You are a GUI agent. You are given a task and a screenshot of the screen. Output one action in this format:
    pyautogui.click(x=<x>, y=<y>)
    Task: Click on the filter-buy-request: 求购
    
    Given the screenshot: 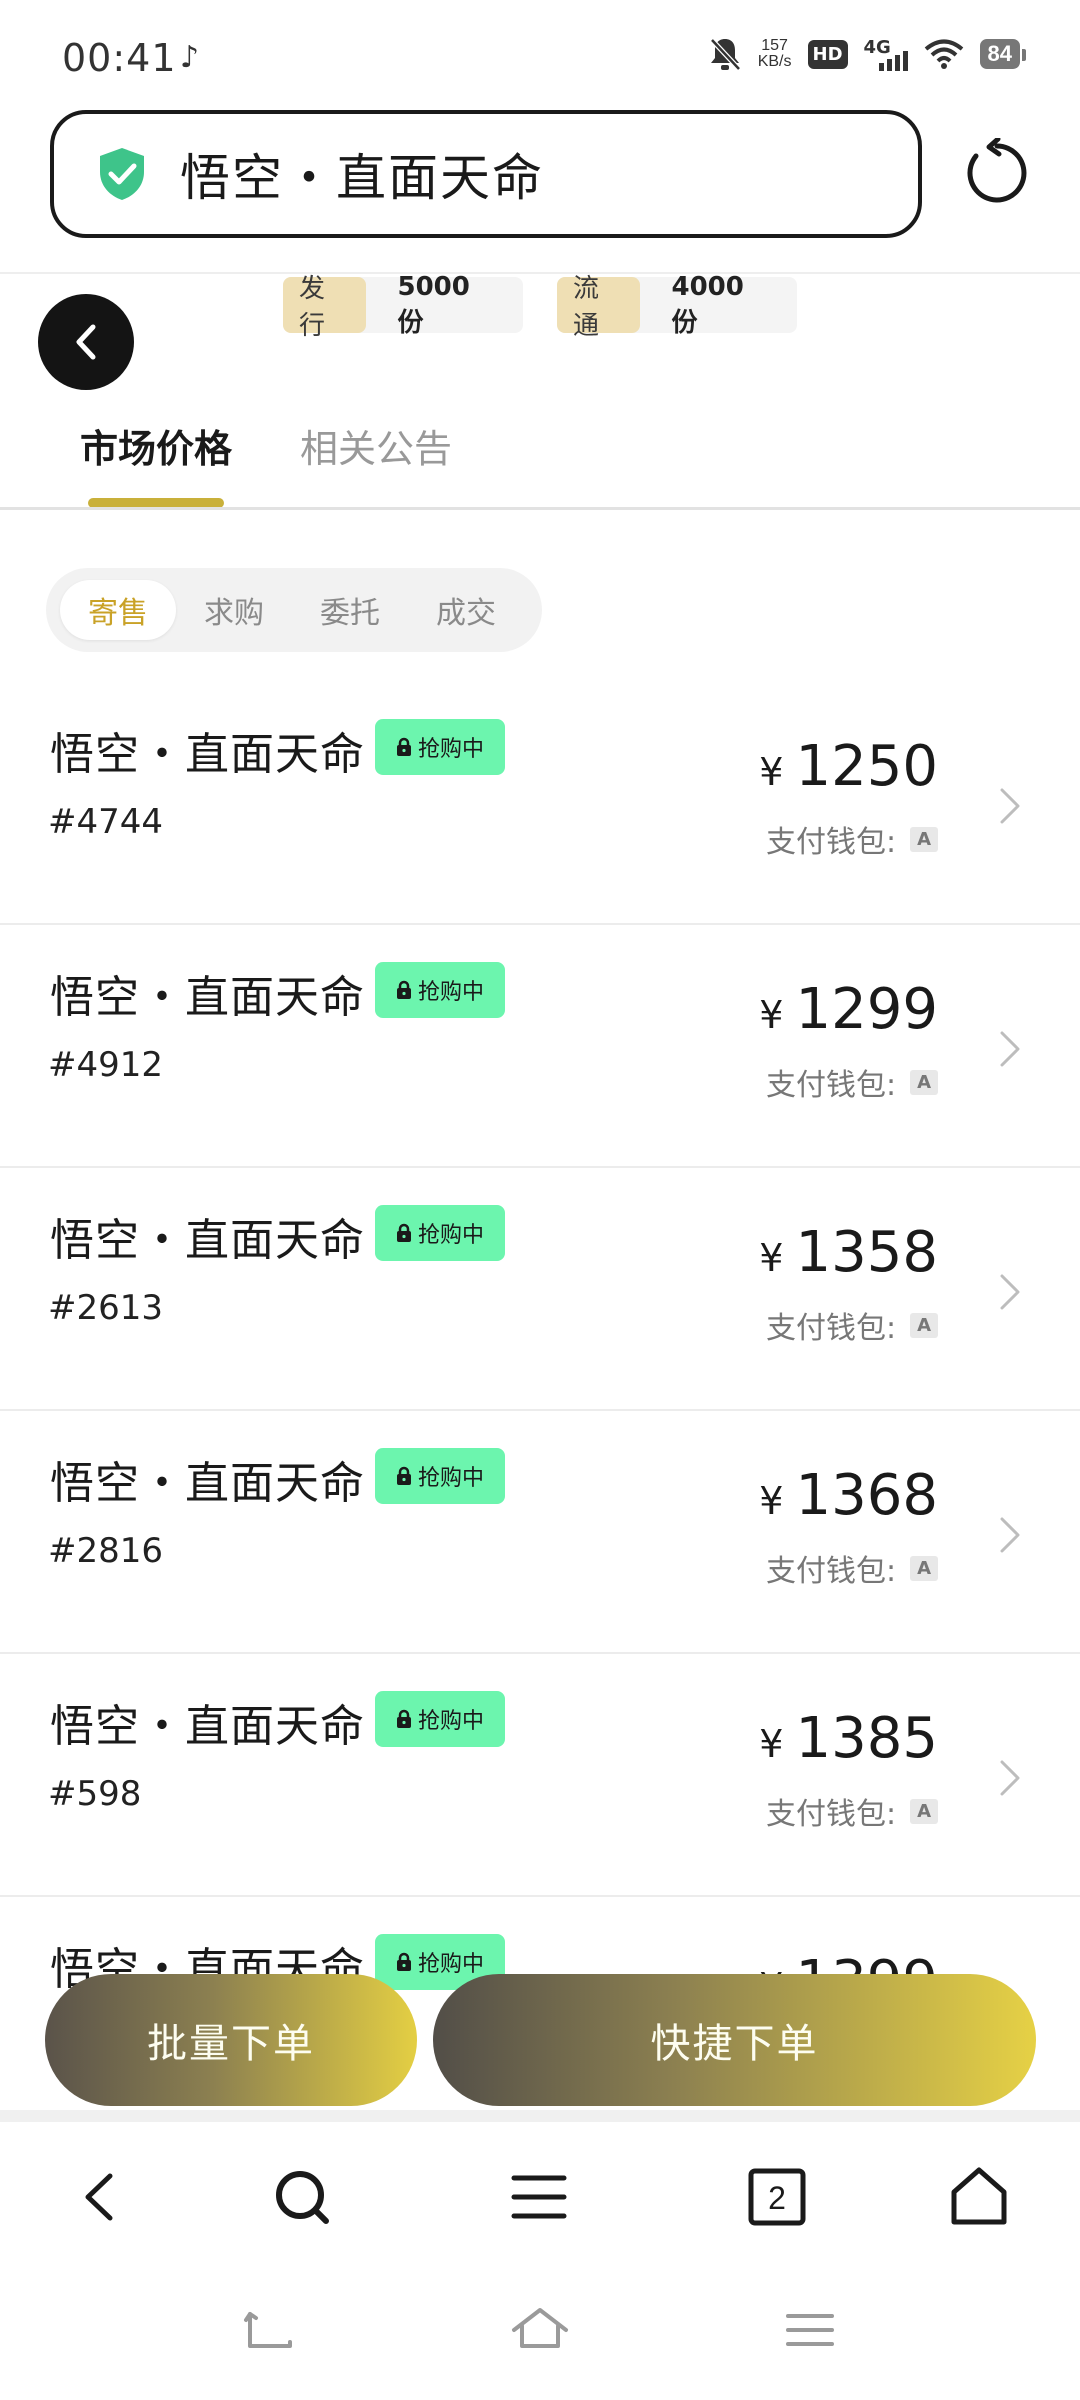 What is the action you would take?
    pyautogui.click(x=234, y=610)
    